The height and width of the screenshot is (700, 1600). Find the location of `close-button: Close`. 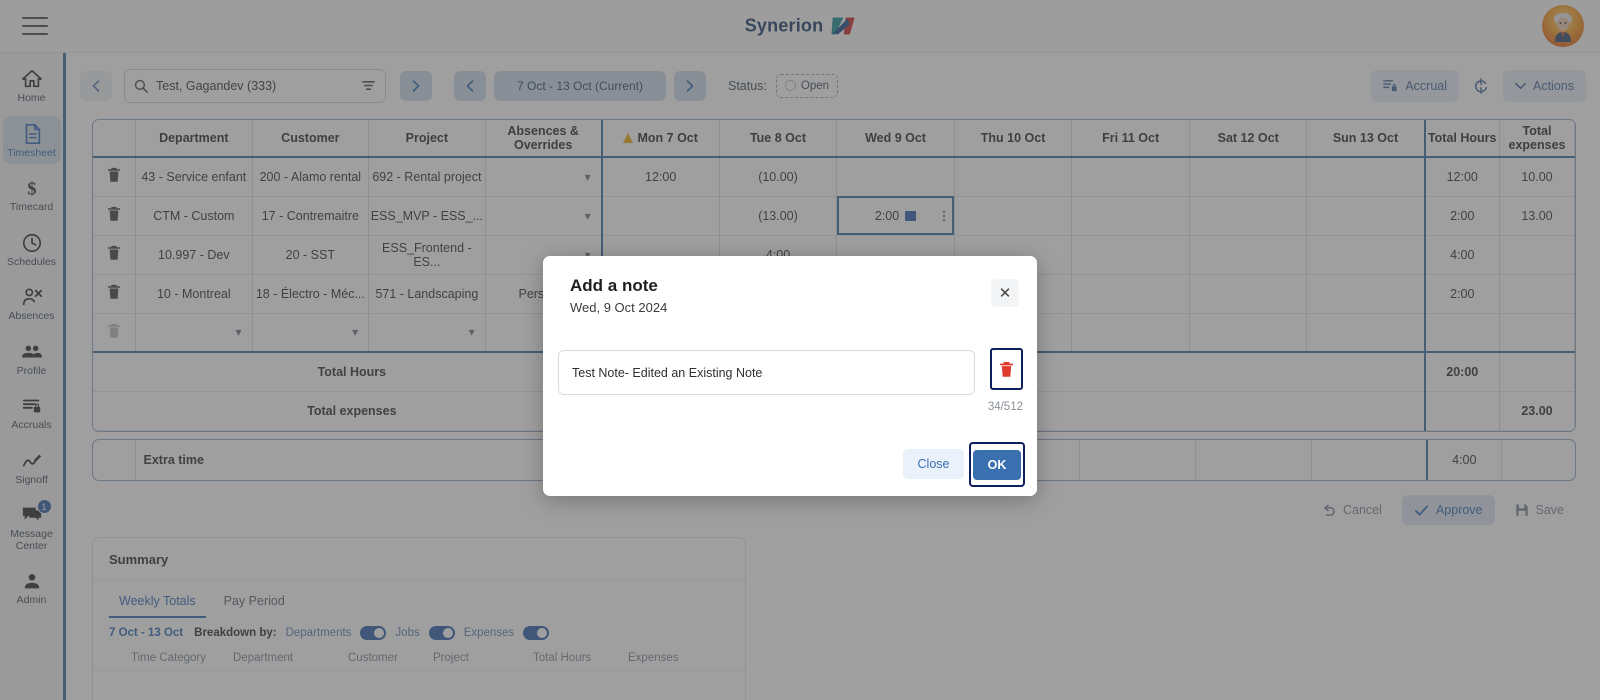

close-button: Close is located at coordinates (933, 464).